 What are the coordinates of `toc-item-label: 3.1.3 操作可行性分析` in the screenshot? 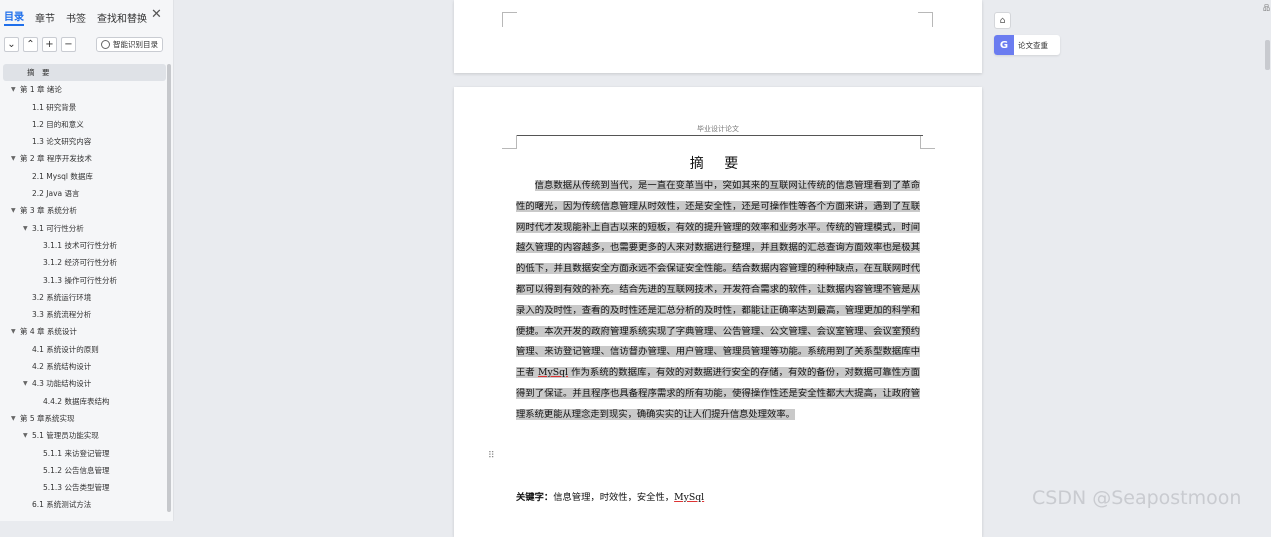 It's located at (80, 280).